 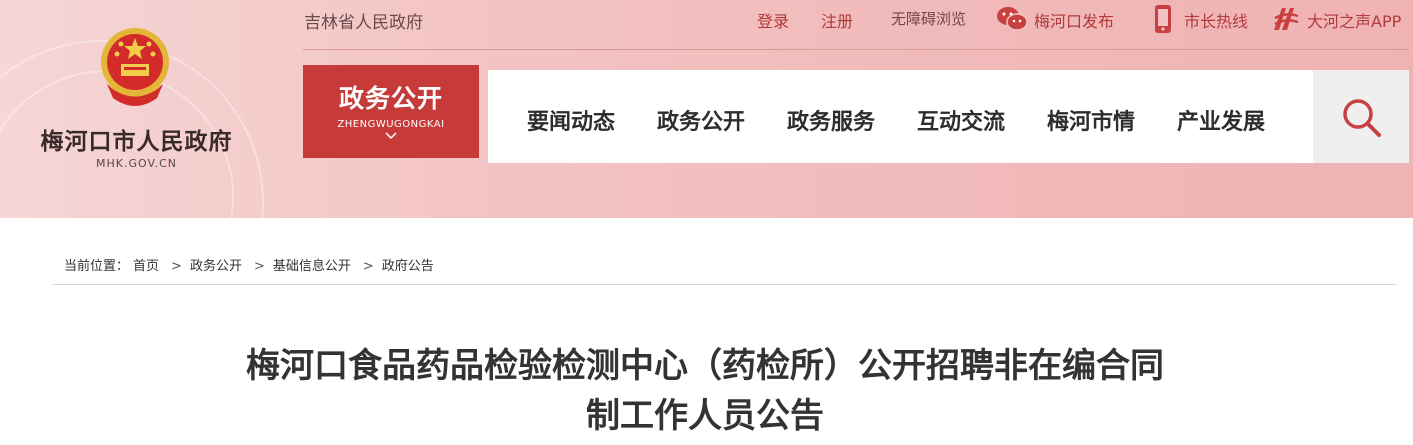 What do you see at coordinates (136, 139) in the screenshot?
I see `site-name: 梅河口市人民政府` at bounding box center [136, 139].